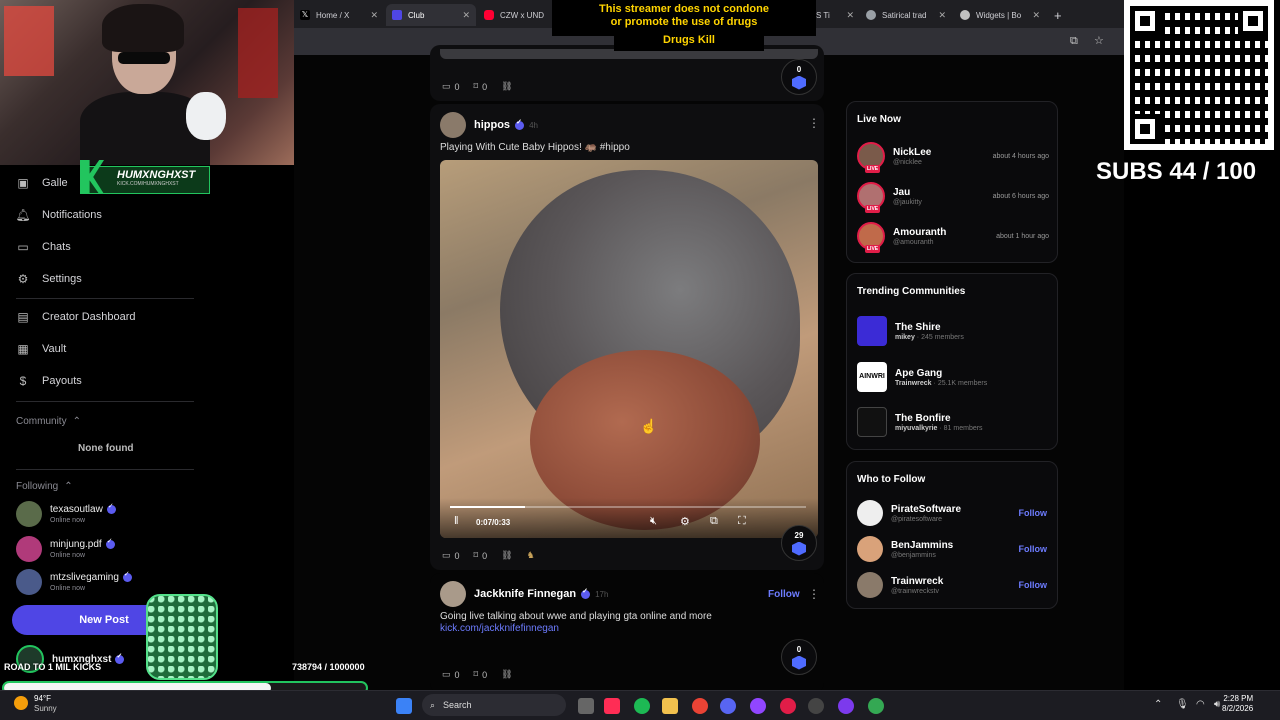  What do you see at coordinates (953, 585) in the screenshot?
I see `follow-suggestion: Trainwreck @trainwreckstv Follow` at bounding box center [953, 585].